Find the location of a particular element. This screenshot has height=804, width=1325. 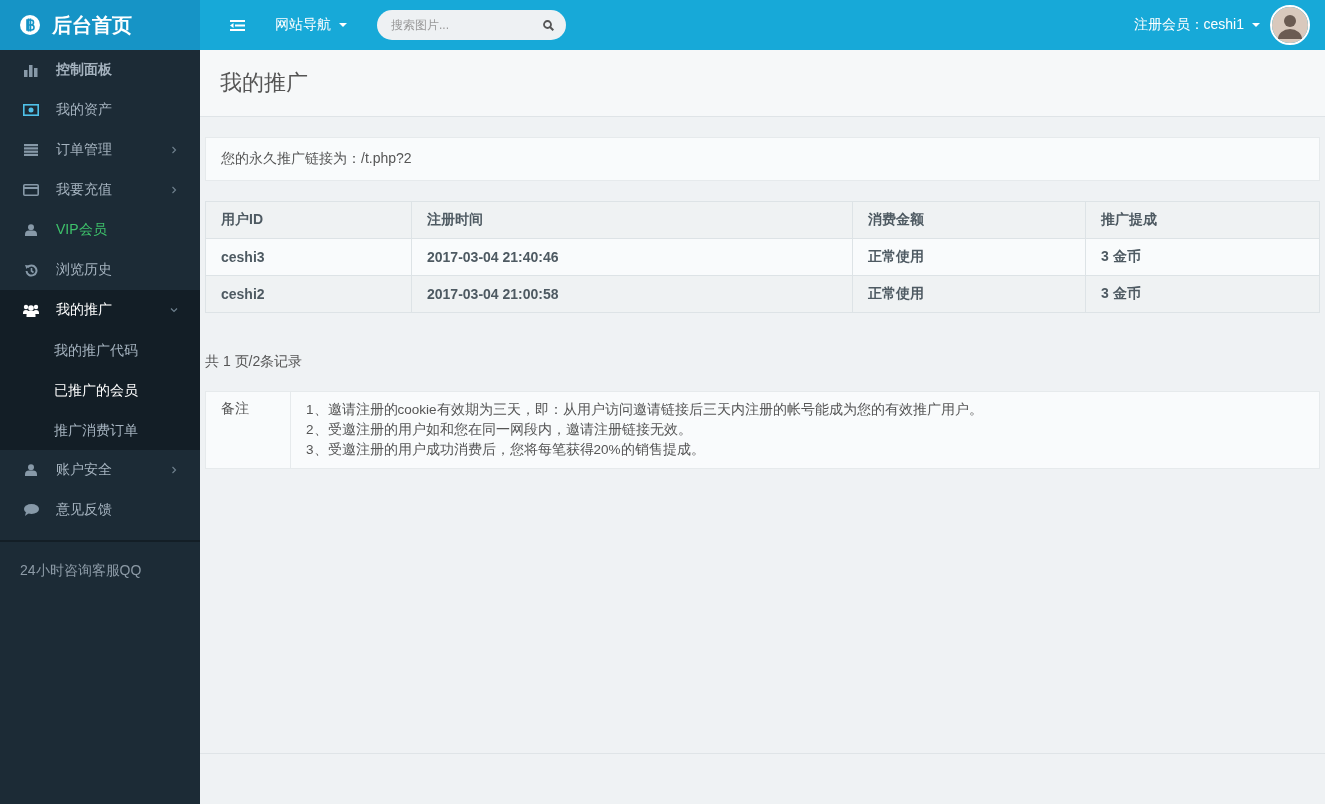

sidebar-item: 控制面板 is located at coordinates (100, 70).